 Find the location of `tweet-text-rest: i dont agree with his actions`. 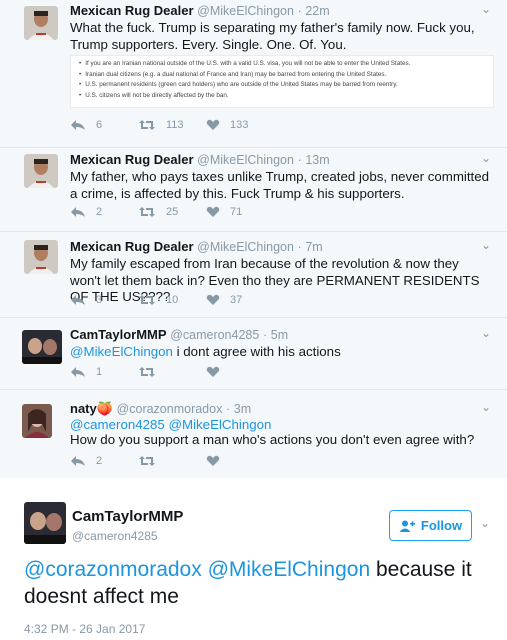

tweet-text-rest: i dont agree with his actions is located at coordinates (256, 351).